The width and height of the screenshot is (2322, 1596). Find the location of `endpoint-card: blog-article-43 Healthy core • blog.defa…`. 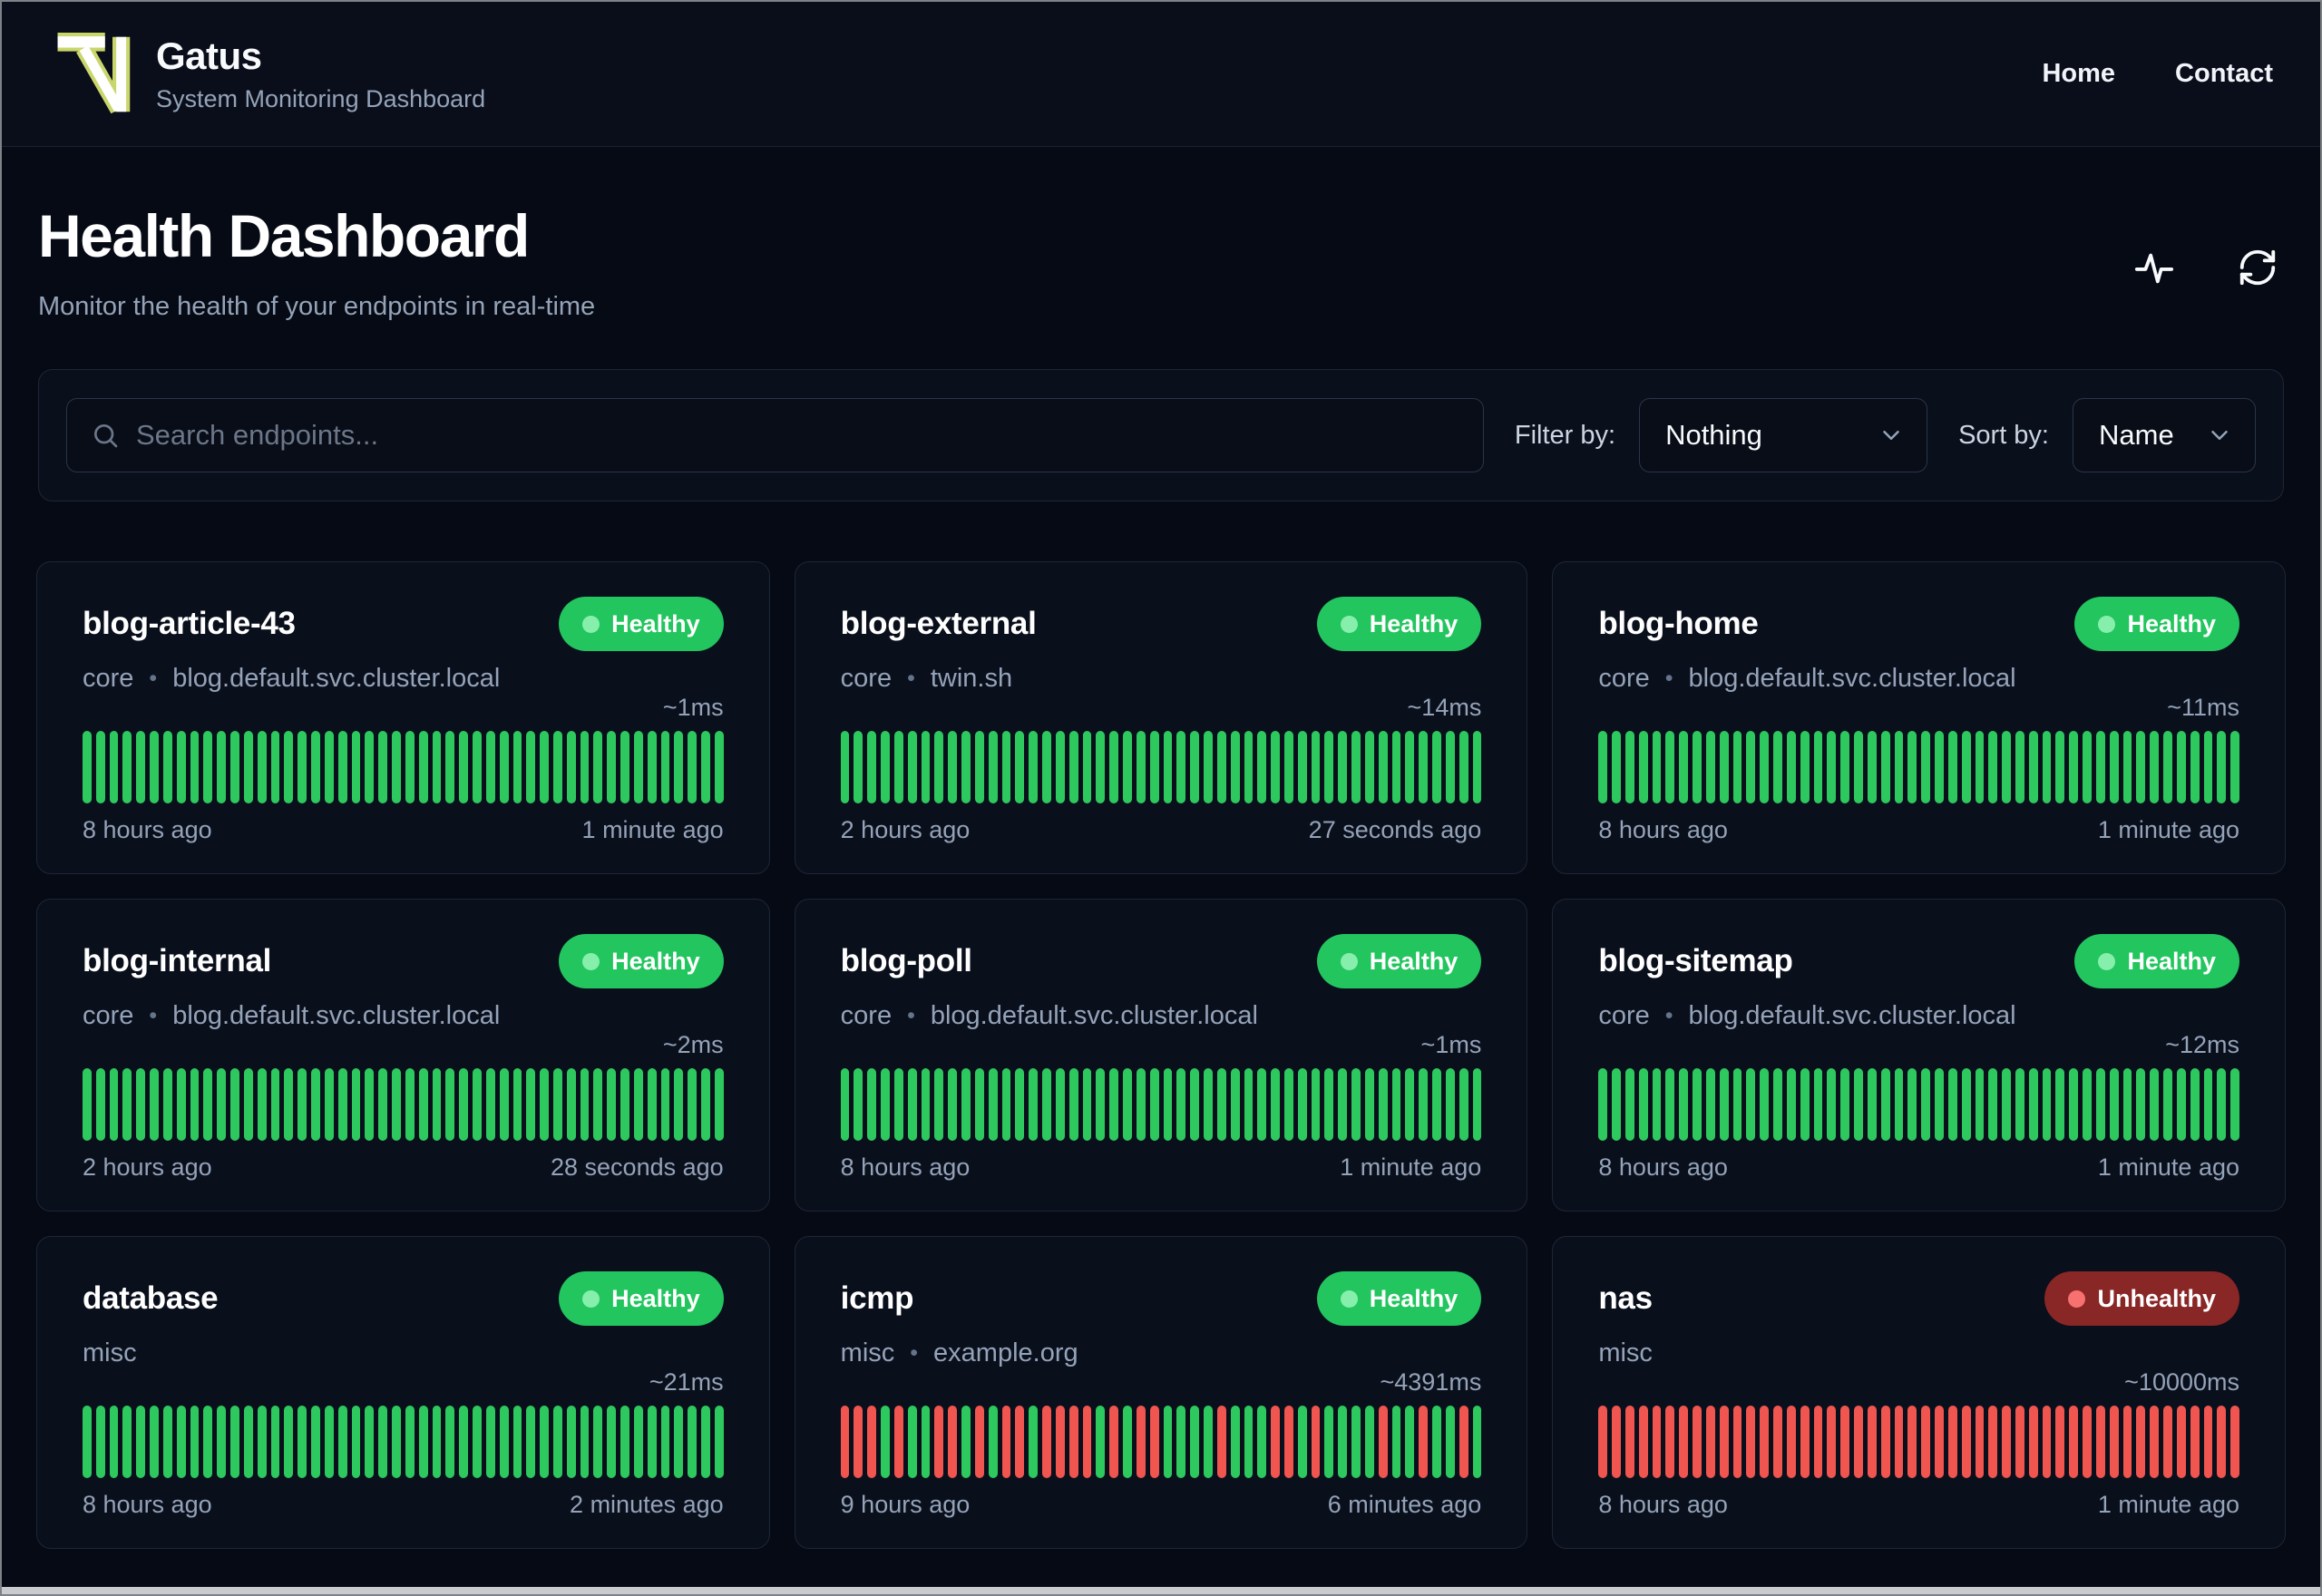

endpoint-card: blog-article-43 Healthy core • blog.defa… is located at coordinates (403, 717).